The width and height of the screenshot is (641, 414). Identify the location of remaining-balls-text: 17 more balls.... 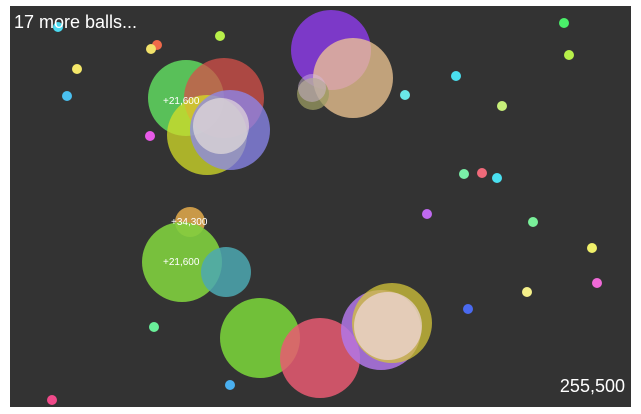
(76, 22).